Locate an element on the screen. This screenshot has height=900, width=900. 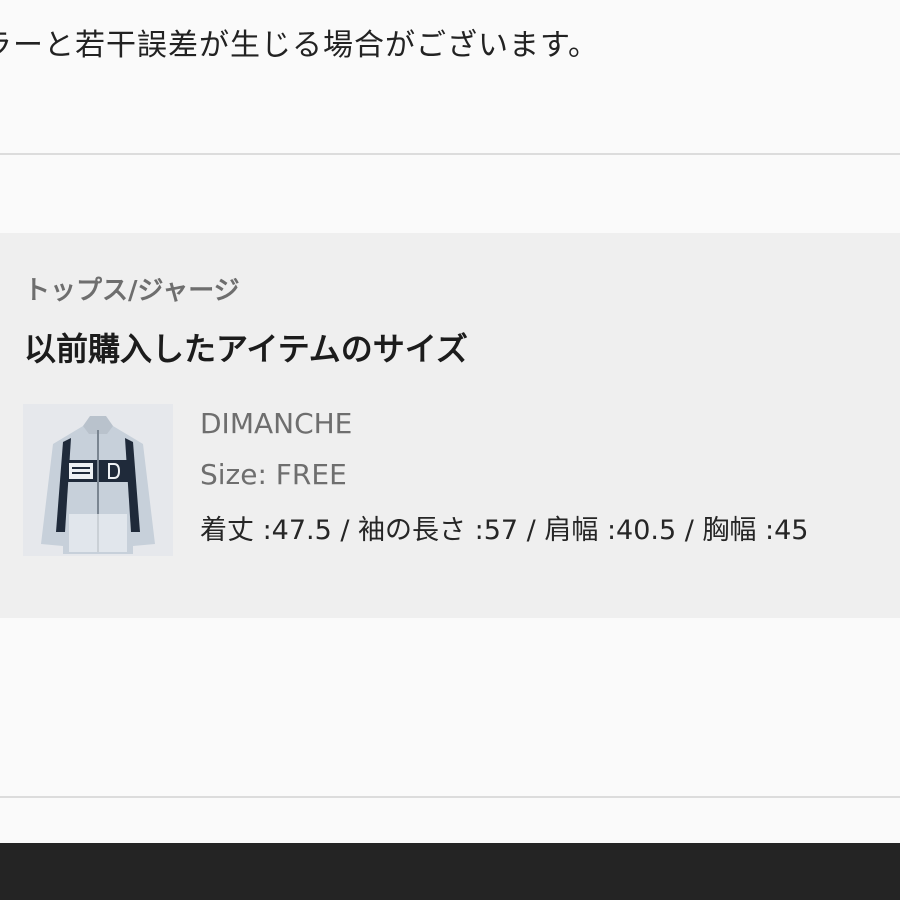
item-size: Size: FREE is located at coordinates (273, 474).